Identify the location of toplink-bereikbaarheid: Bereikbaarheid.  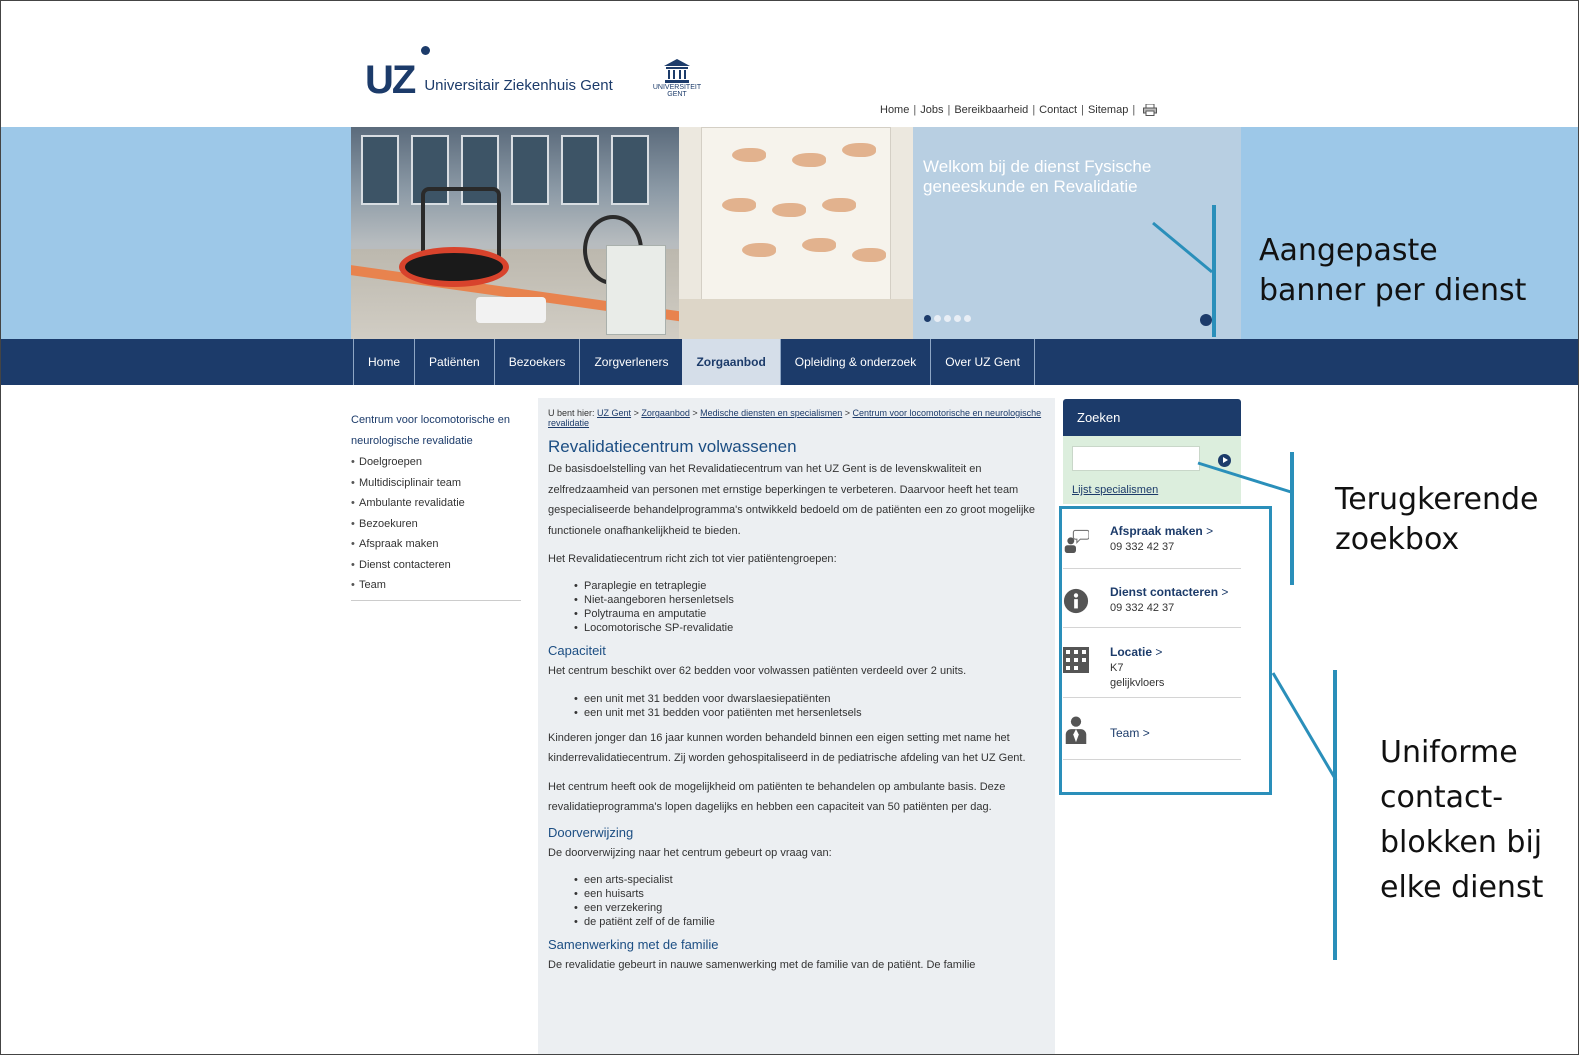
(991, 110).